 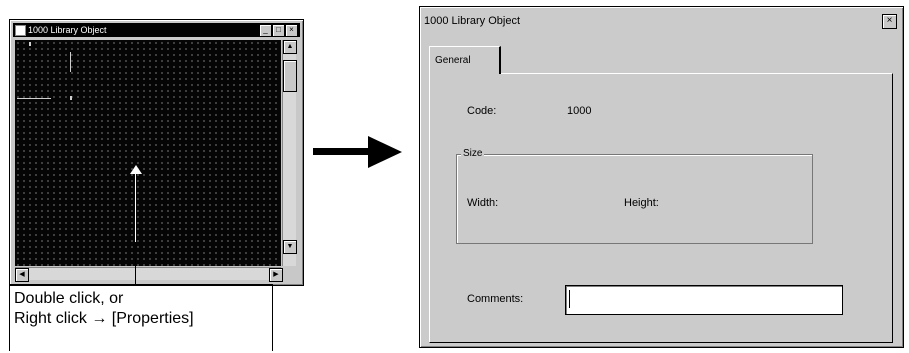 What do you see at coordinates (67, 30) in the screenshot?
I see `window-title: 1000 Library Object` at bounding box center [67, 30].